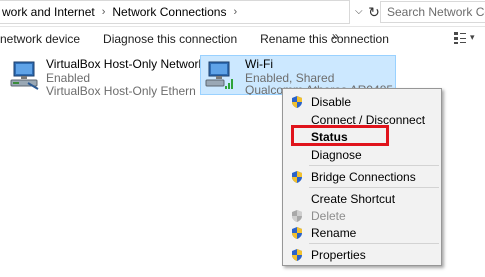 This screenshot has width=485, height=277. What do you see at coordinates (340, 135) in the screenshot?
I see `status-highlight-box` at bounding box center [340, 135].